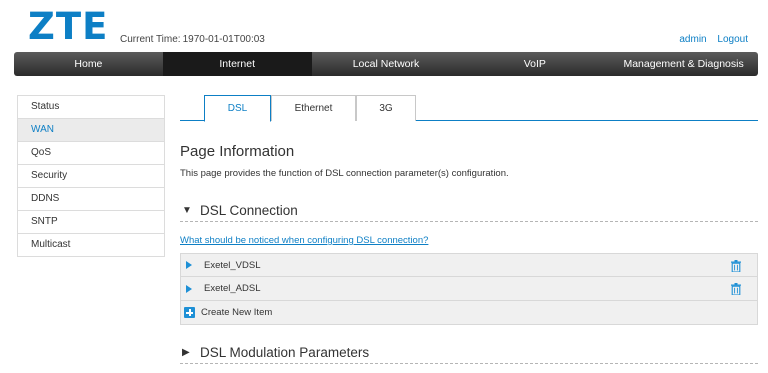 Image resolution: width=768 pixels, height=373 pixels. Describe the element at coordinates (189, 312) in the screenshot. I see `plus-icon` at that location.